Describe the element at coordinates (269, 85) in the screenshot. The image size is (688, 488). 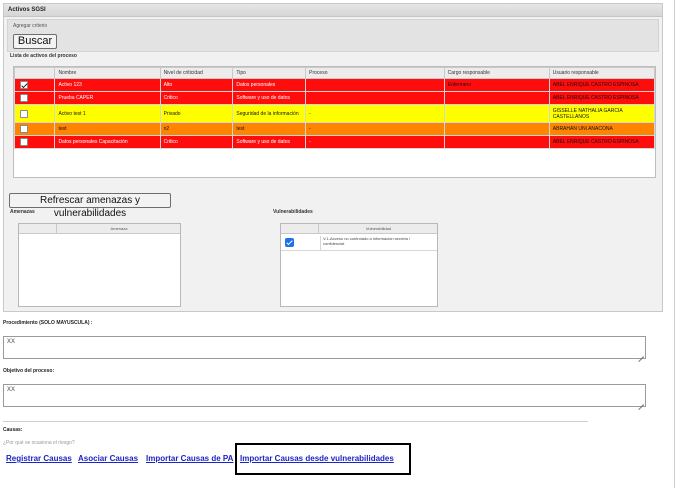
I see `cell-tipo: Datos personales` at that location.